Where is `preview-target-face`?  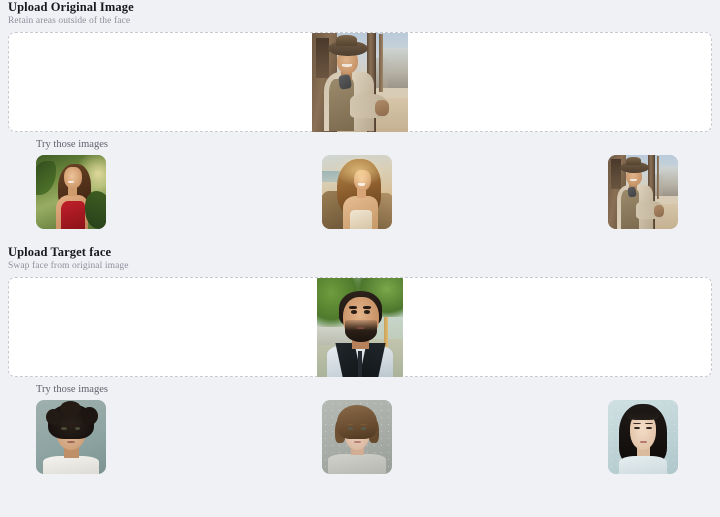 preview-target-face is located at coordinates (360, 327).